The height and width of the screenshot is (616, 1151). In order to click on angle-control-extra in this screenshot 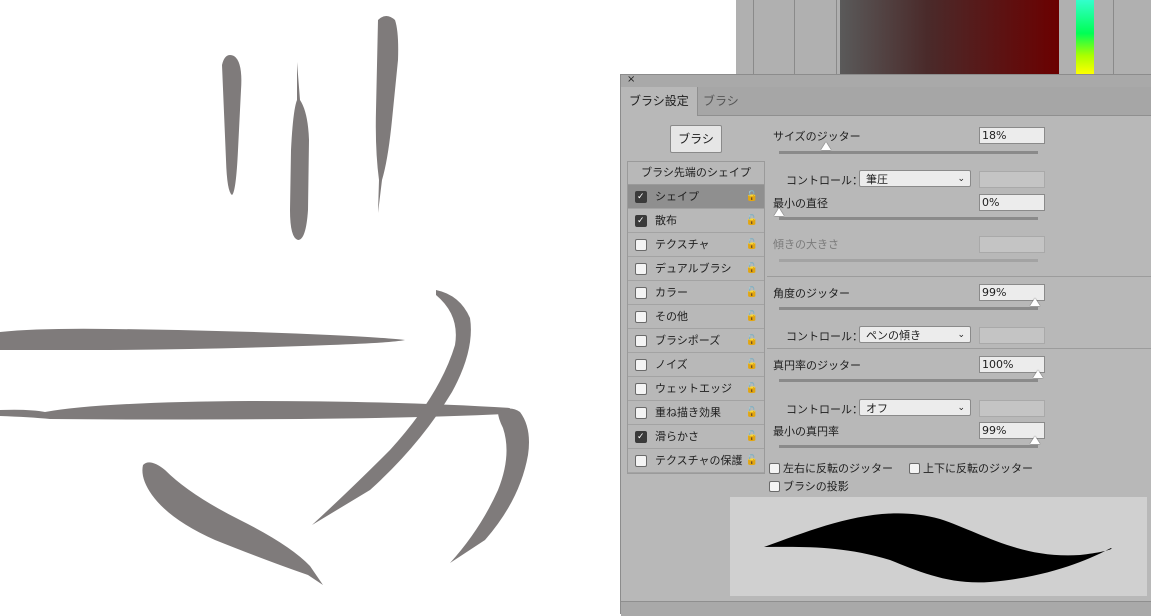, I will do `click(1012, 335)`.